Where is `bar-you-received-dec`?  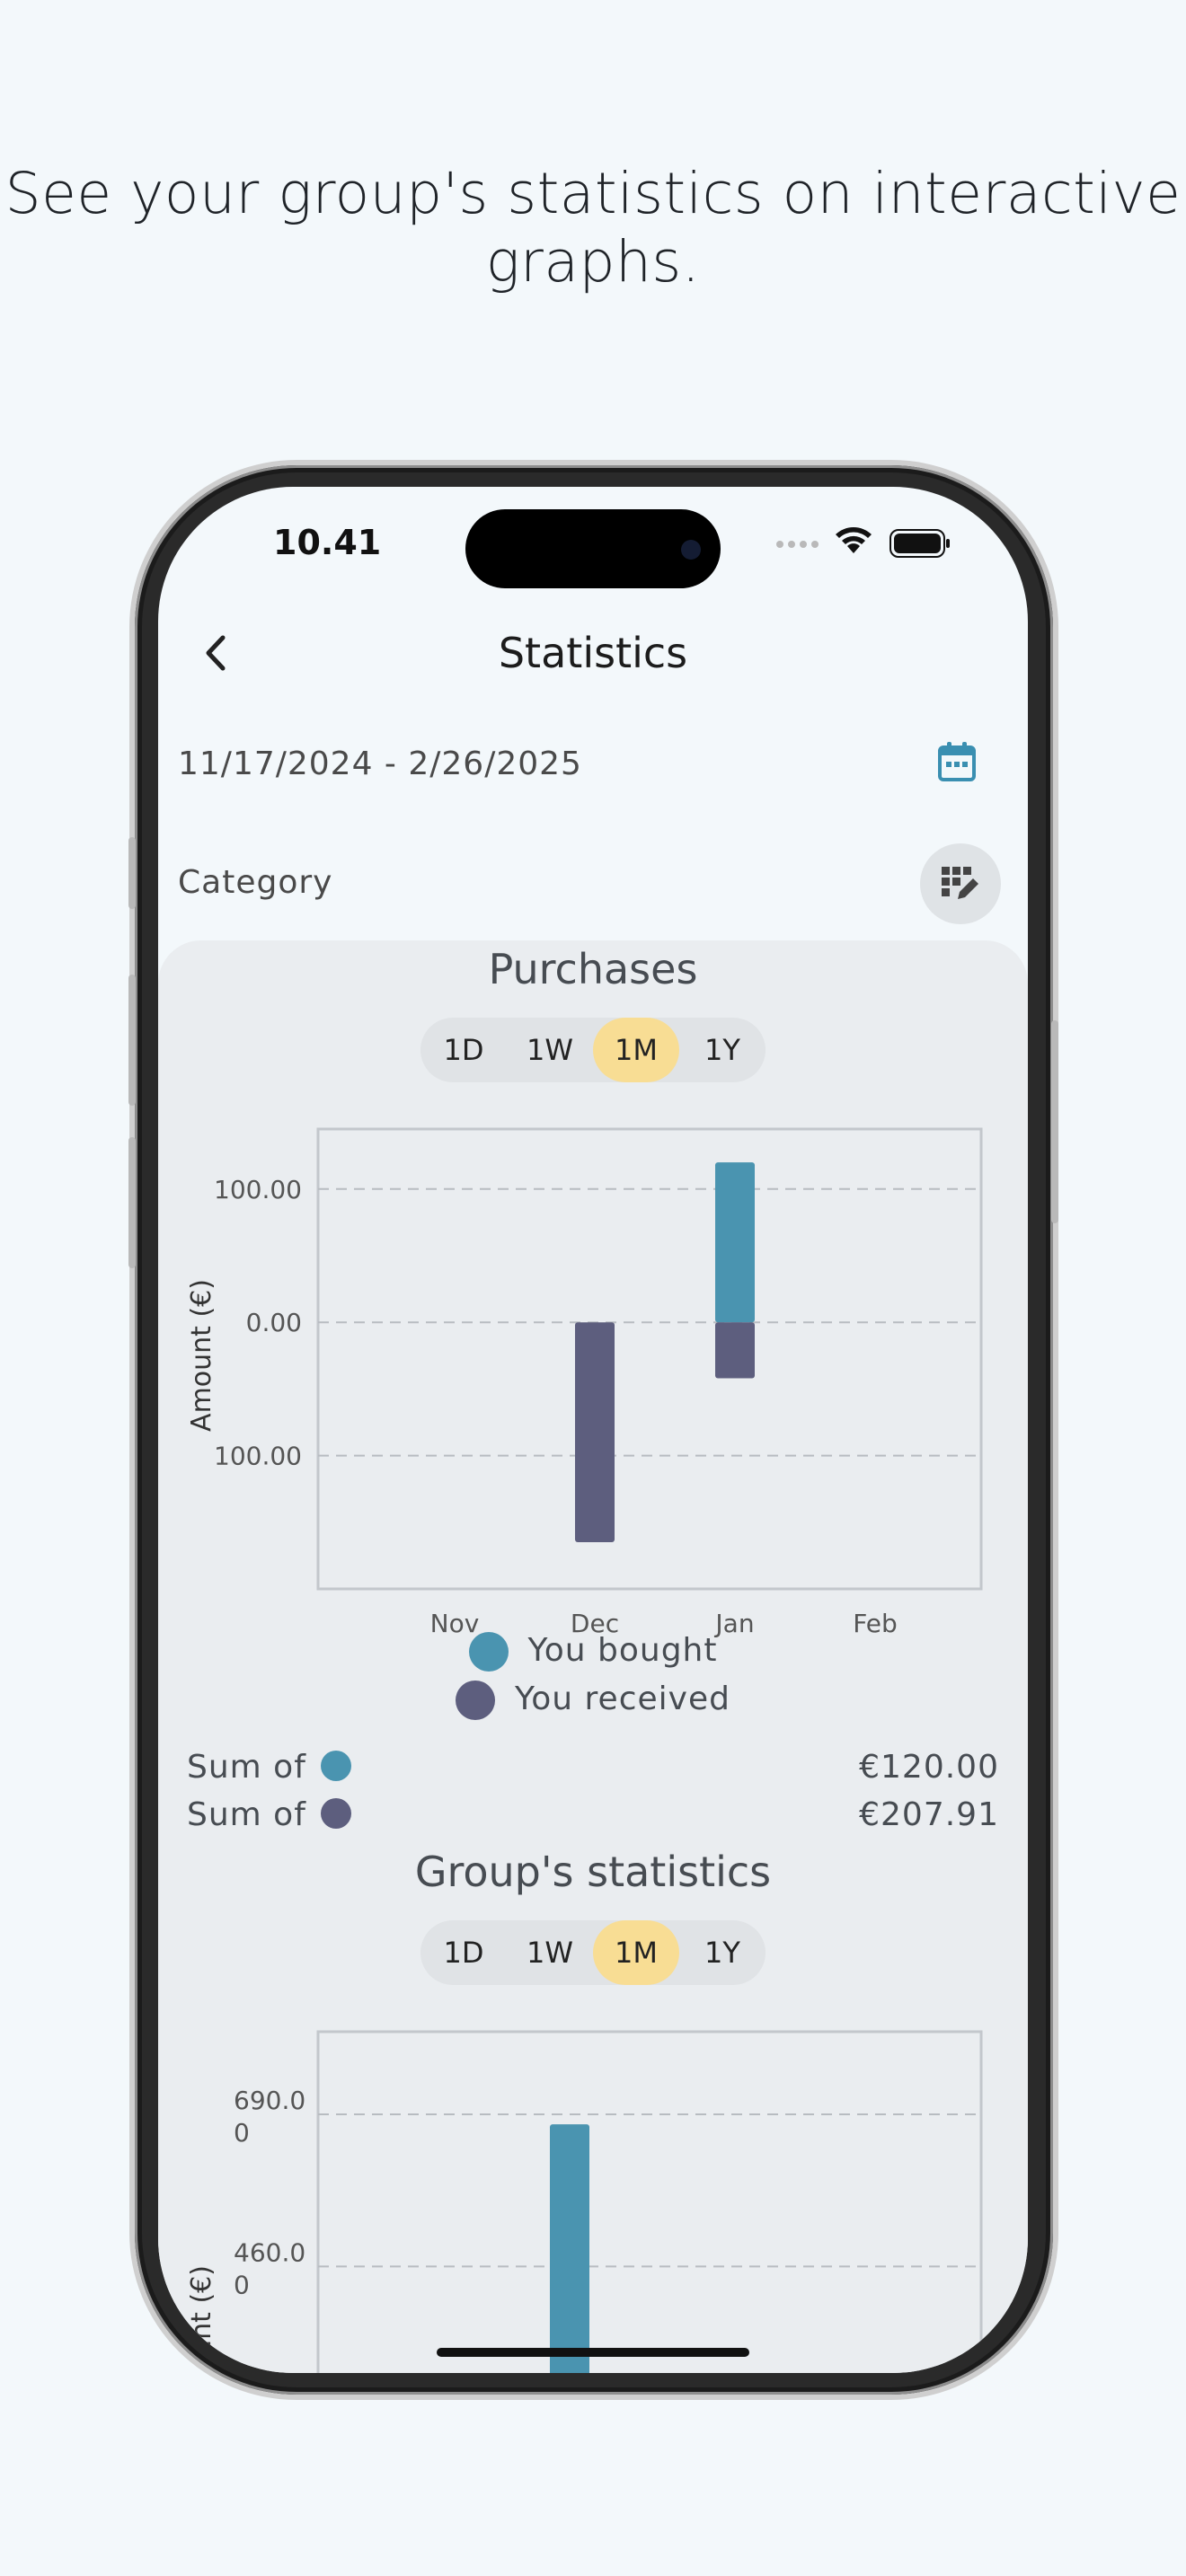
bar-you-received-dec is located at coordinates (595, 1432).